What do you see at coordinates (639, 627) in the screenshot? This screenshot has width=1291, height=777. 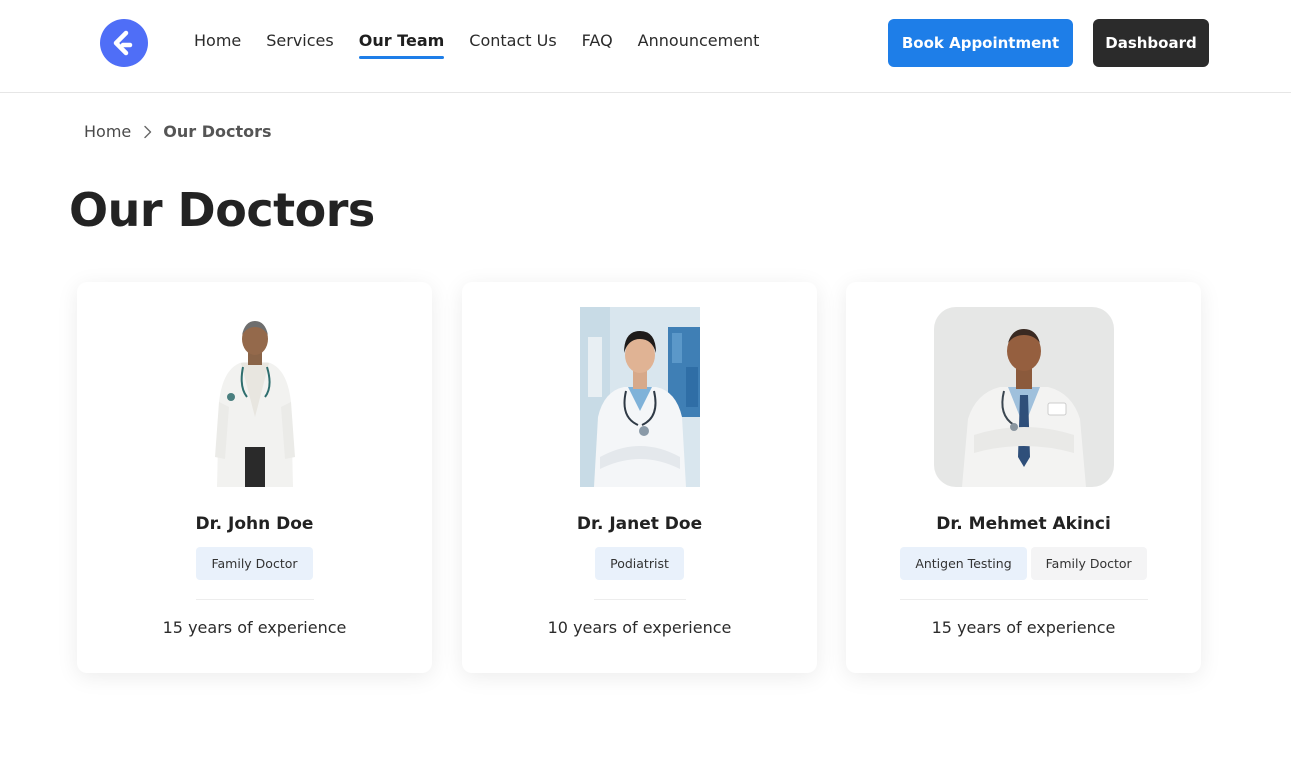 I see `experience-text: 10 years of experience` at bounding box center [639, 627].